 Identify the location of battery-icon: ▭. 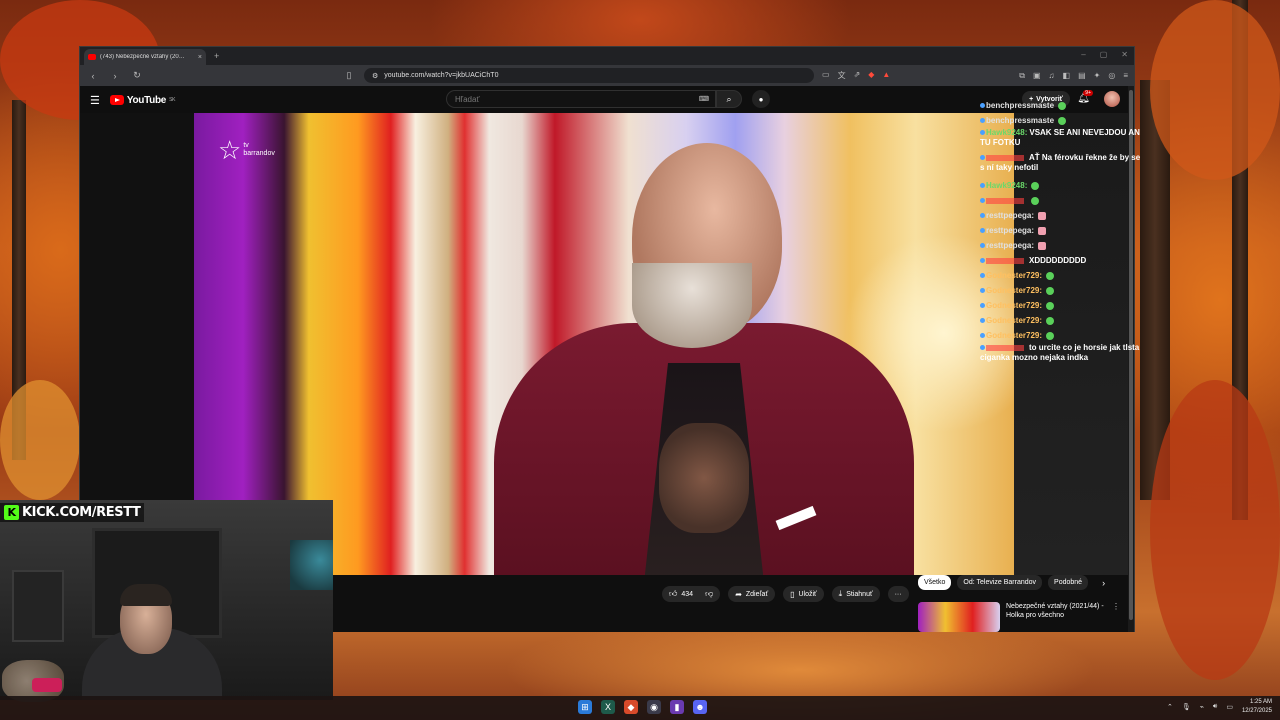
(1229, 707).